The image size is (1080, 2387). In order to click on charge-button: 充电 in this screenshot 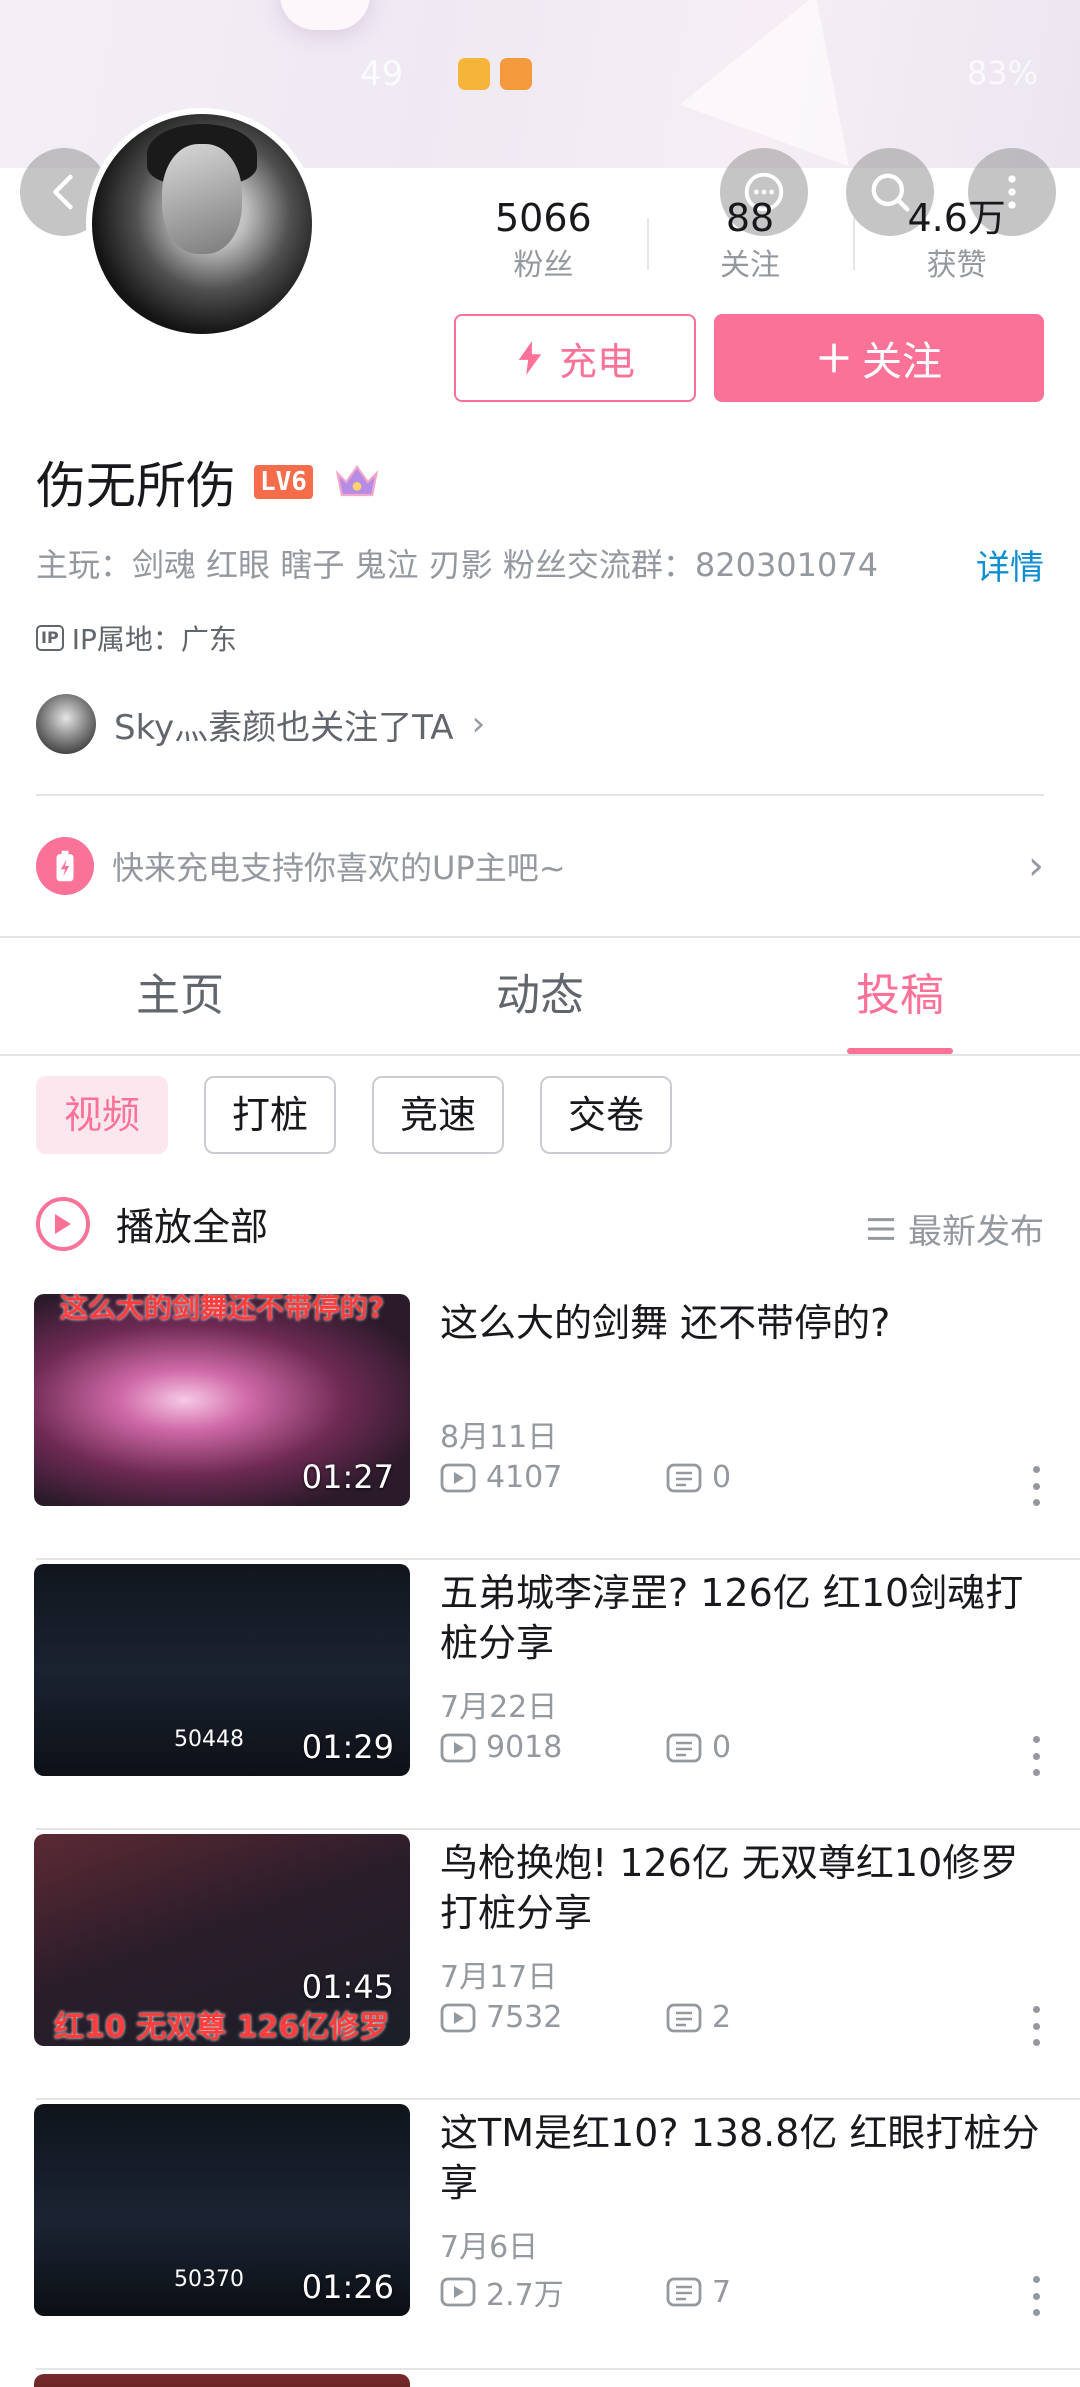, I will do `click(575, 358)`.